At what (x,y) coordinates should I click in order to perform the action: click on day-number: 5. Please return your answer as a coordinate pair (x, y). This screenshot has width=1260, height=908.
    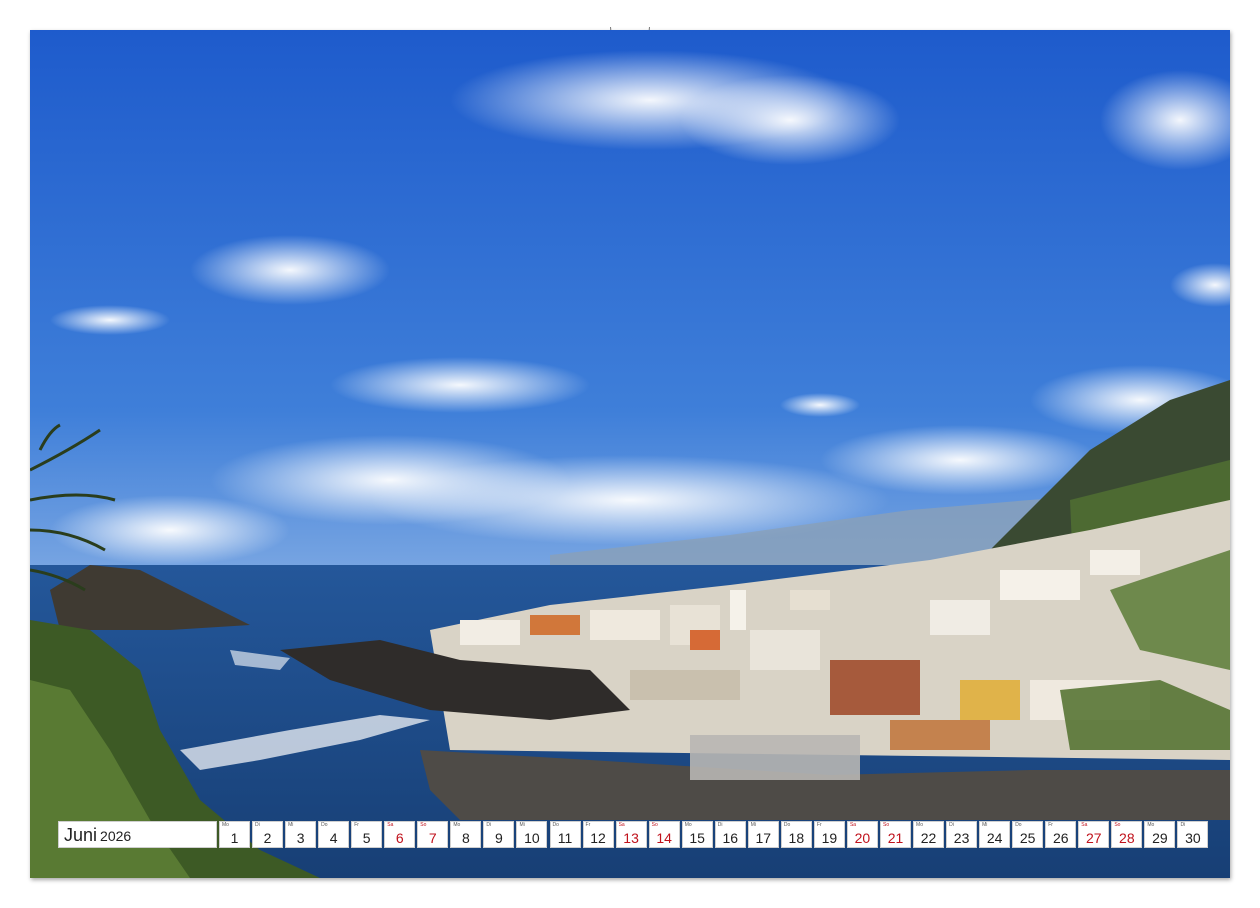
    Looking at the image, I should click on (366, 838).